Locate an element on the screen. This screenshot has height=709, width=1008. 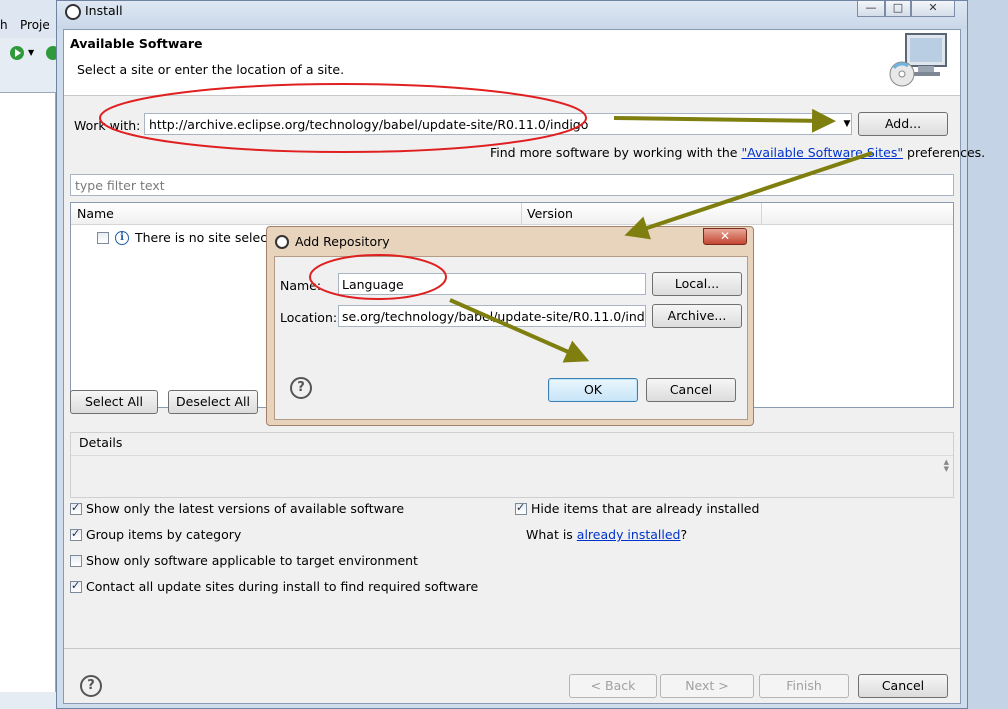
workbench-panel is located at coordinates (28, 392).